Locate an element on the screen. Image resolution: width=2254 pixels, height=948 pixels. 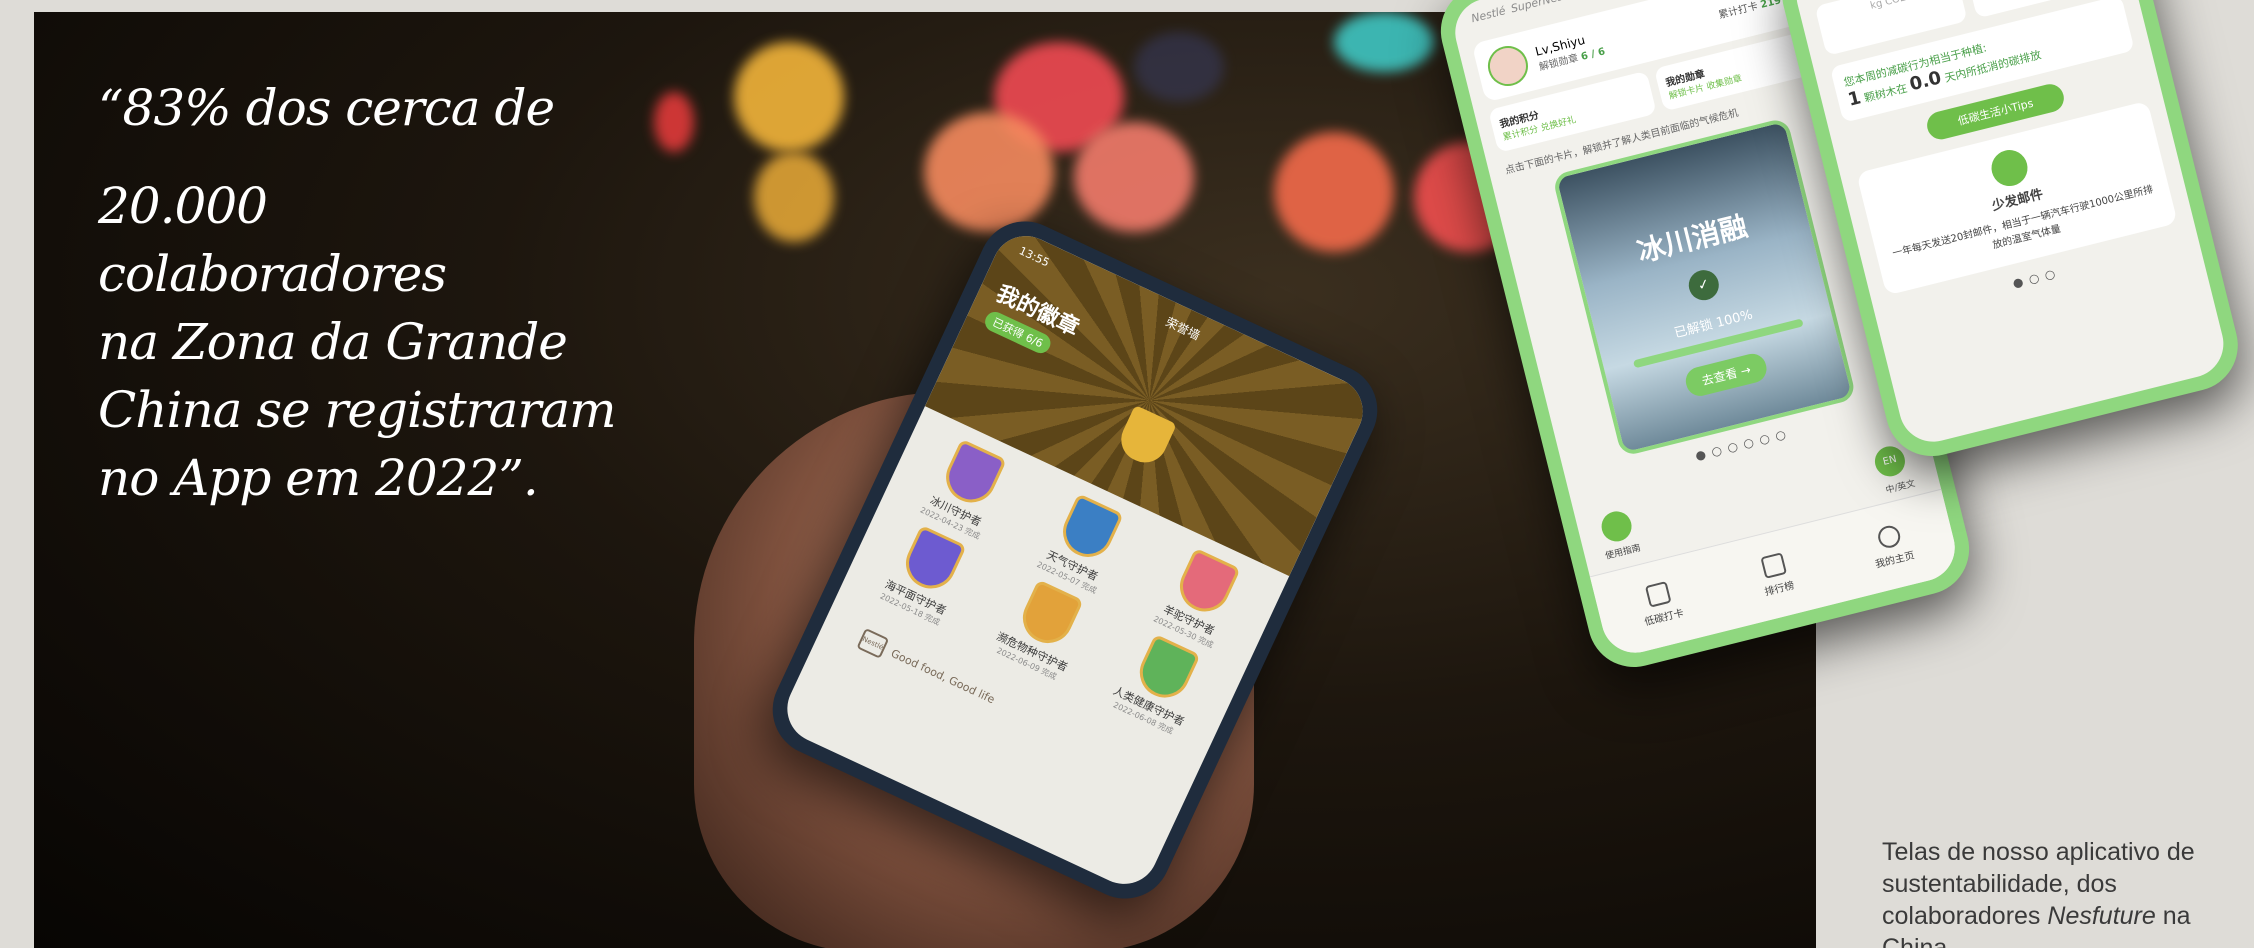
co2-unit: kg CO2 is located at coordinates (1888, 6).